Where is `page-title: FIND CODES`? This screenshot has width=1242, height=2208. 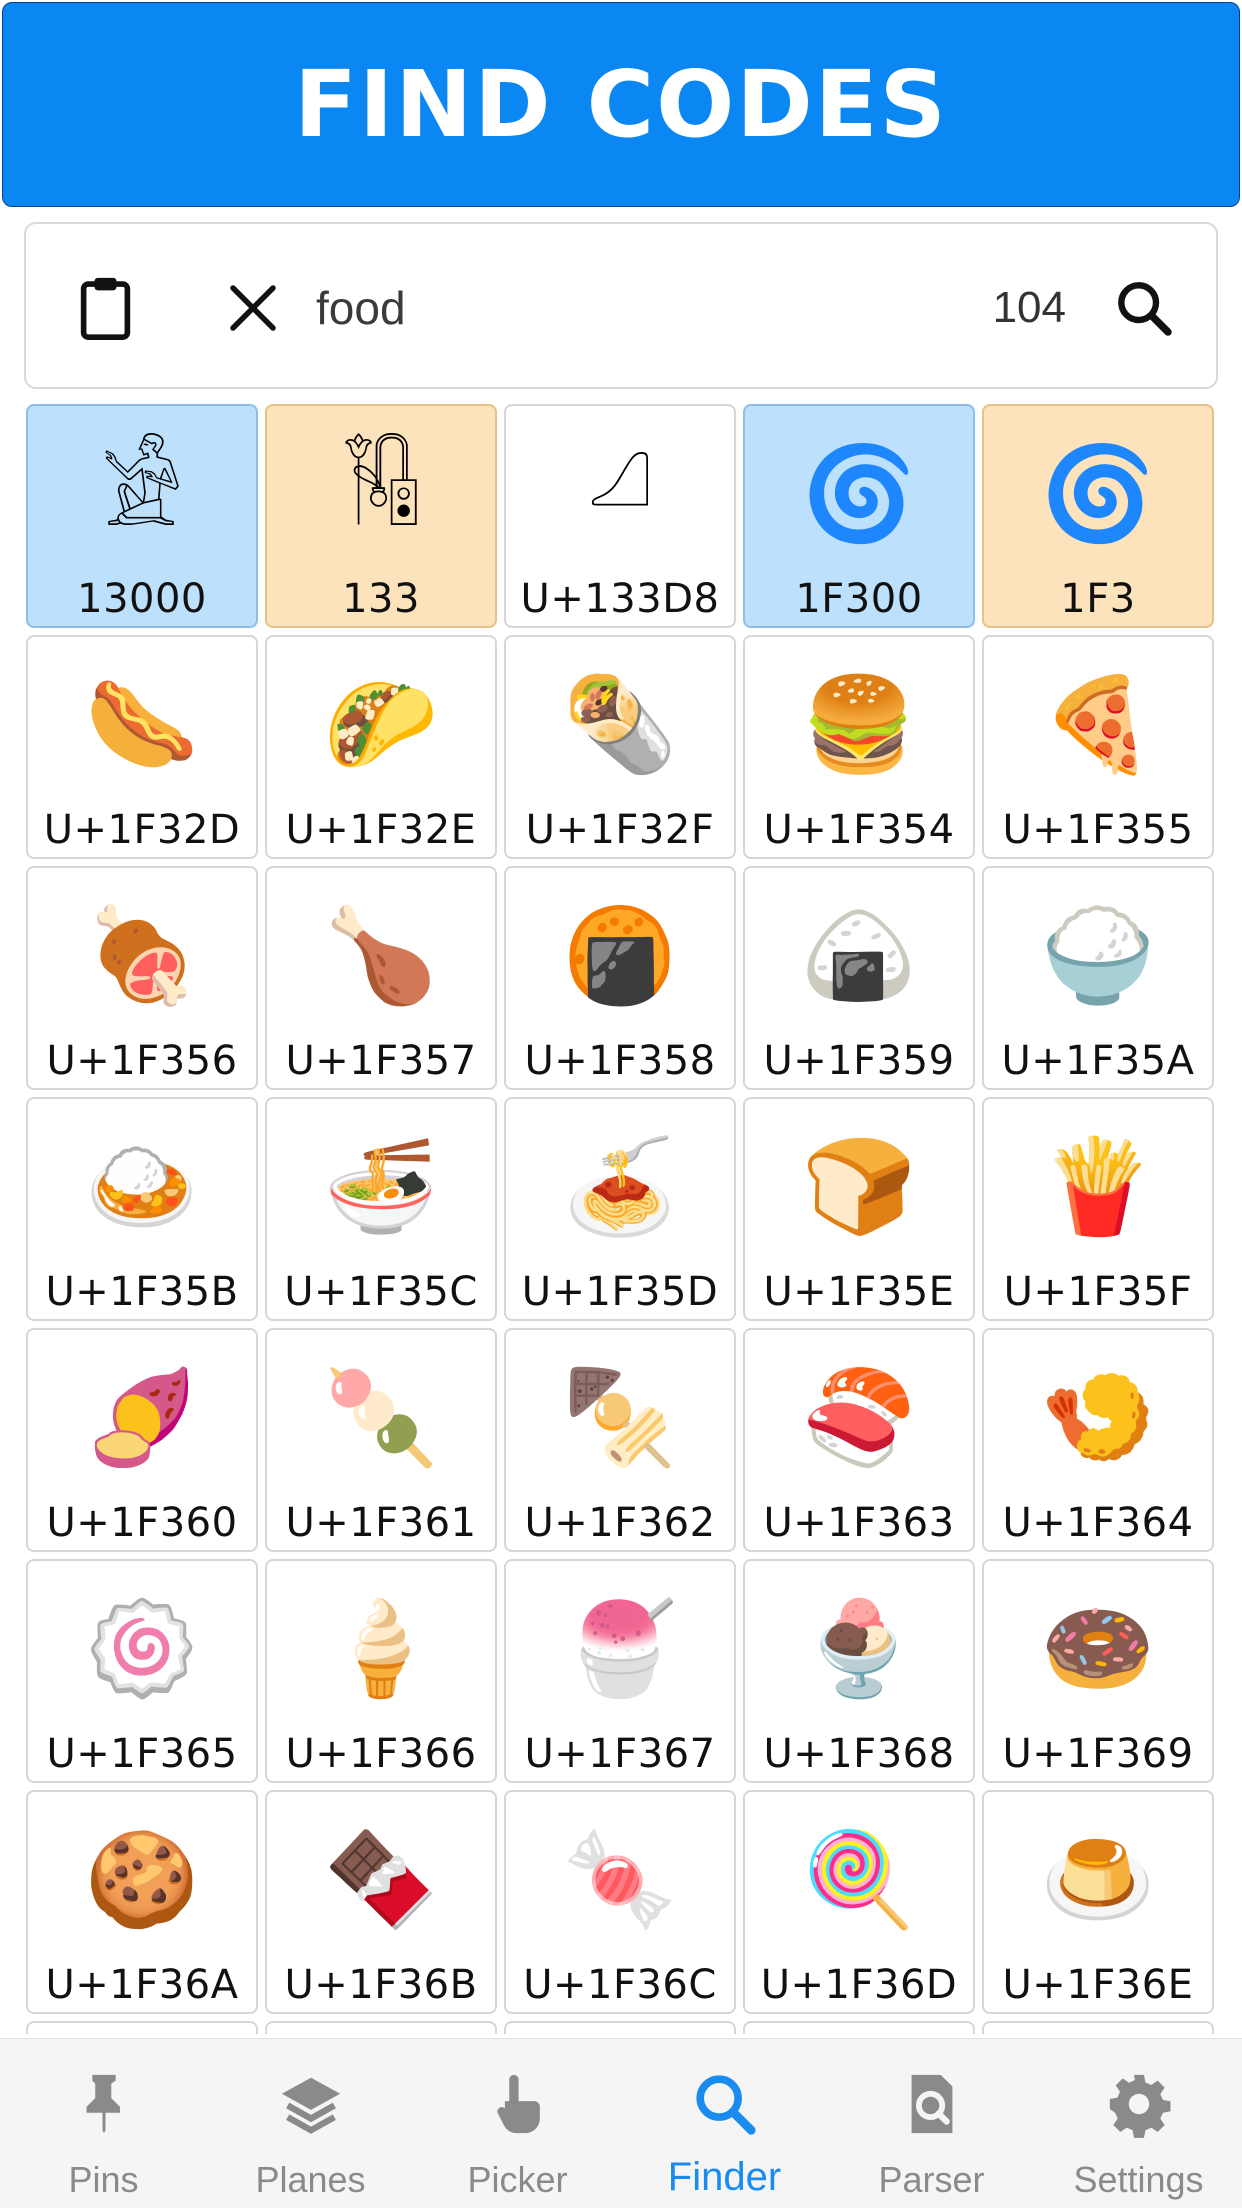
page-title: FIND CODES is located at coordinates (621, 104).